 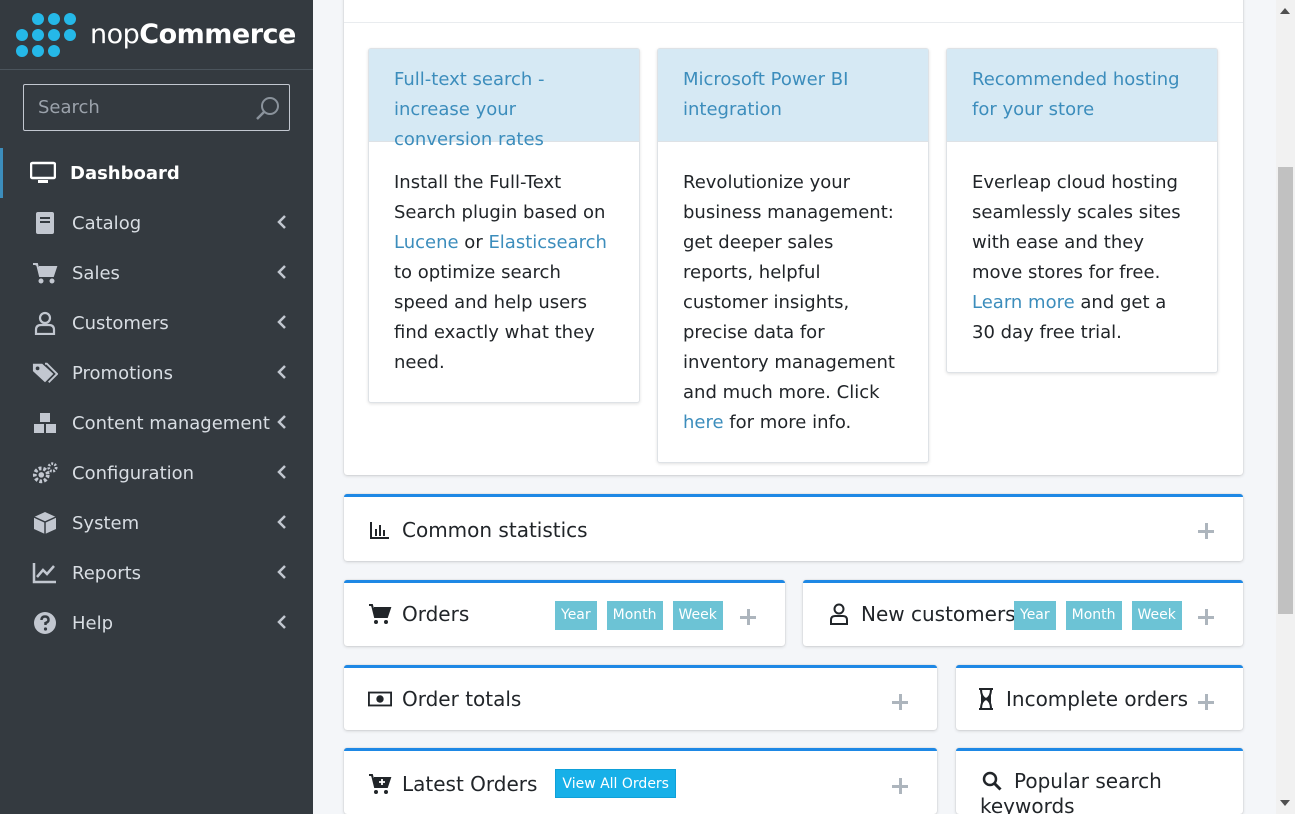 What do you see at coordinates (1082, 95) in the screenshot?
I see `promo-title: Recommended hosting for your store` at bounding box center [1082, 95].